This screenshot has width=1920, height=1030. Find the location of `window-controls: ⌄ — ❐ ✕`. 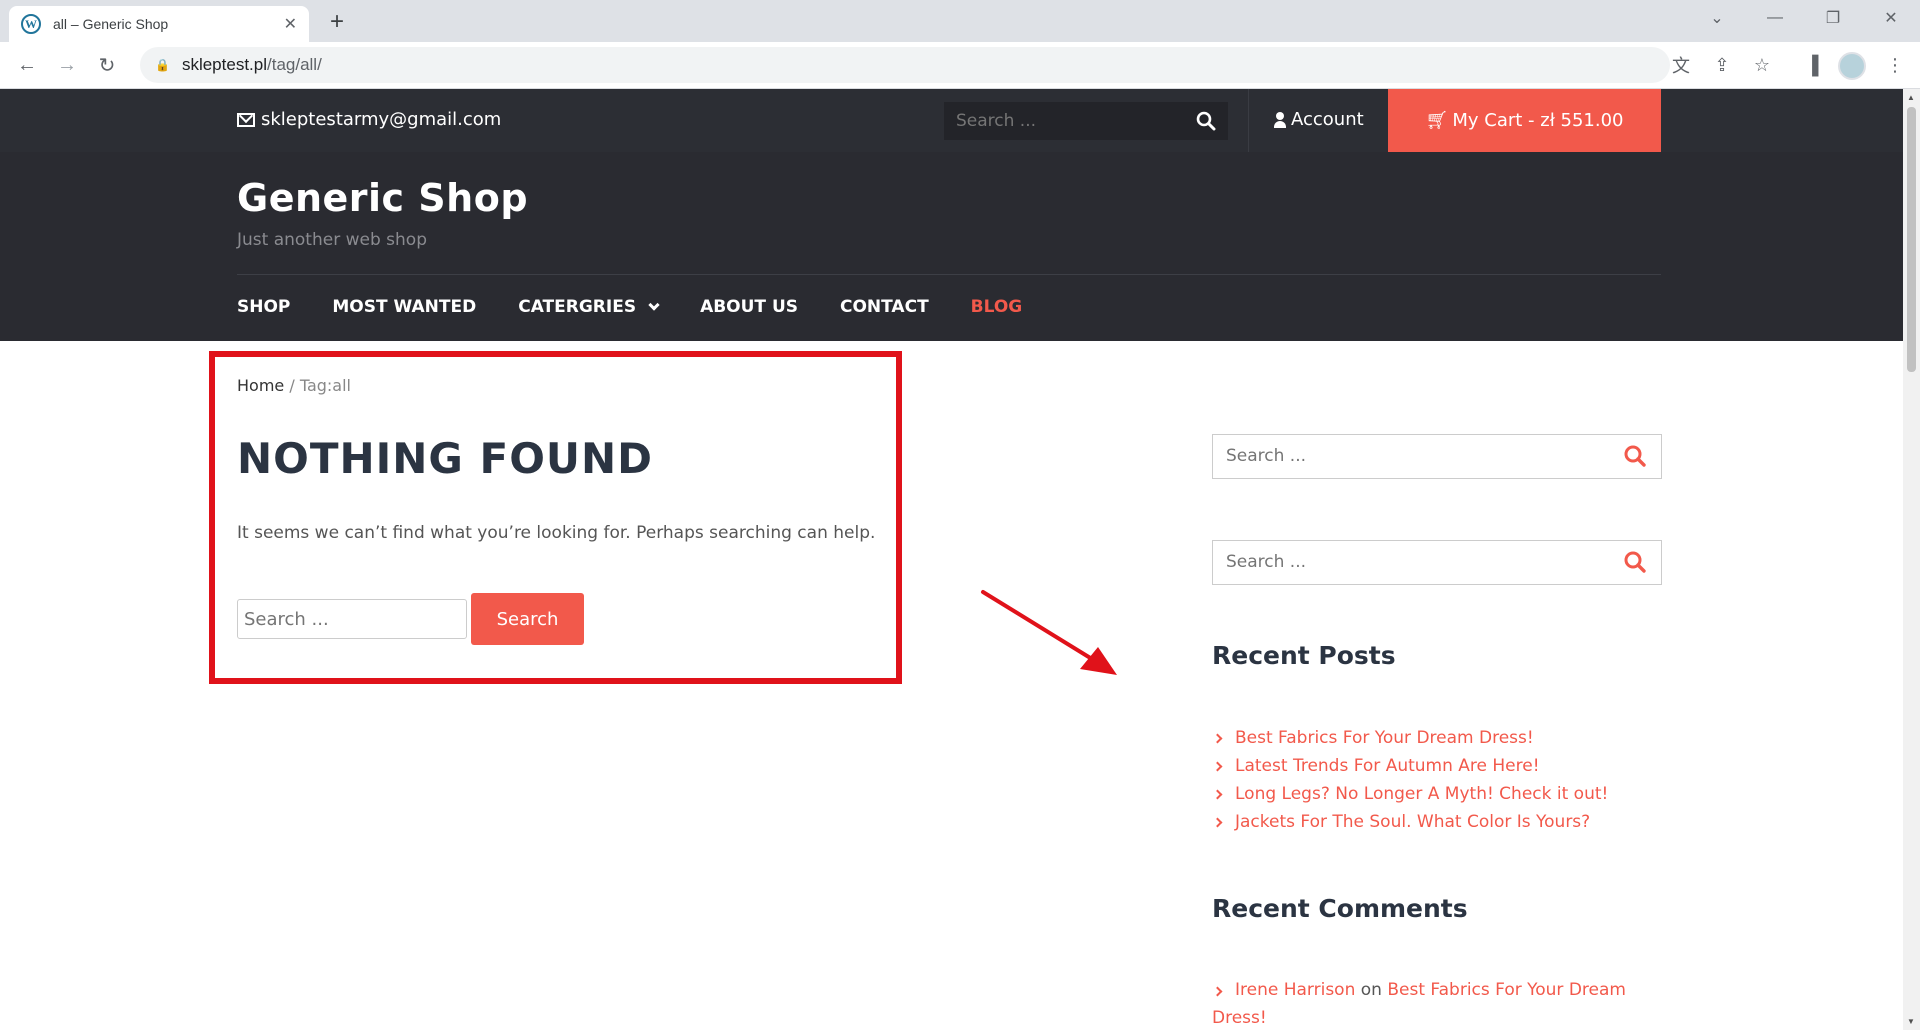

window-controls: ⌄ — ❐ ✕ is located at coordinates (1804, 18).